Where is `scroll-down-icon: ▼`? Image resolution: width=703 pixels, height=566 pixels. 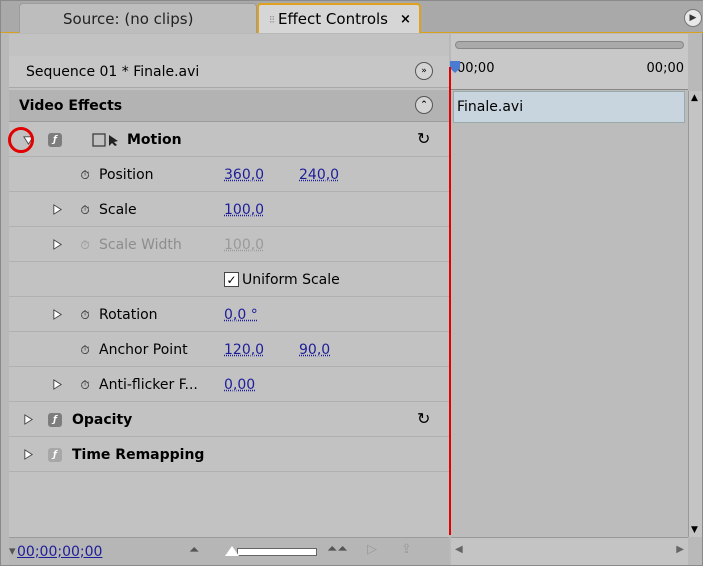
scroll-down-icon: ▼ is located at coordinates (694, 530).